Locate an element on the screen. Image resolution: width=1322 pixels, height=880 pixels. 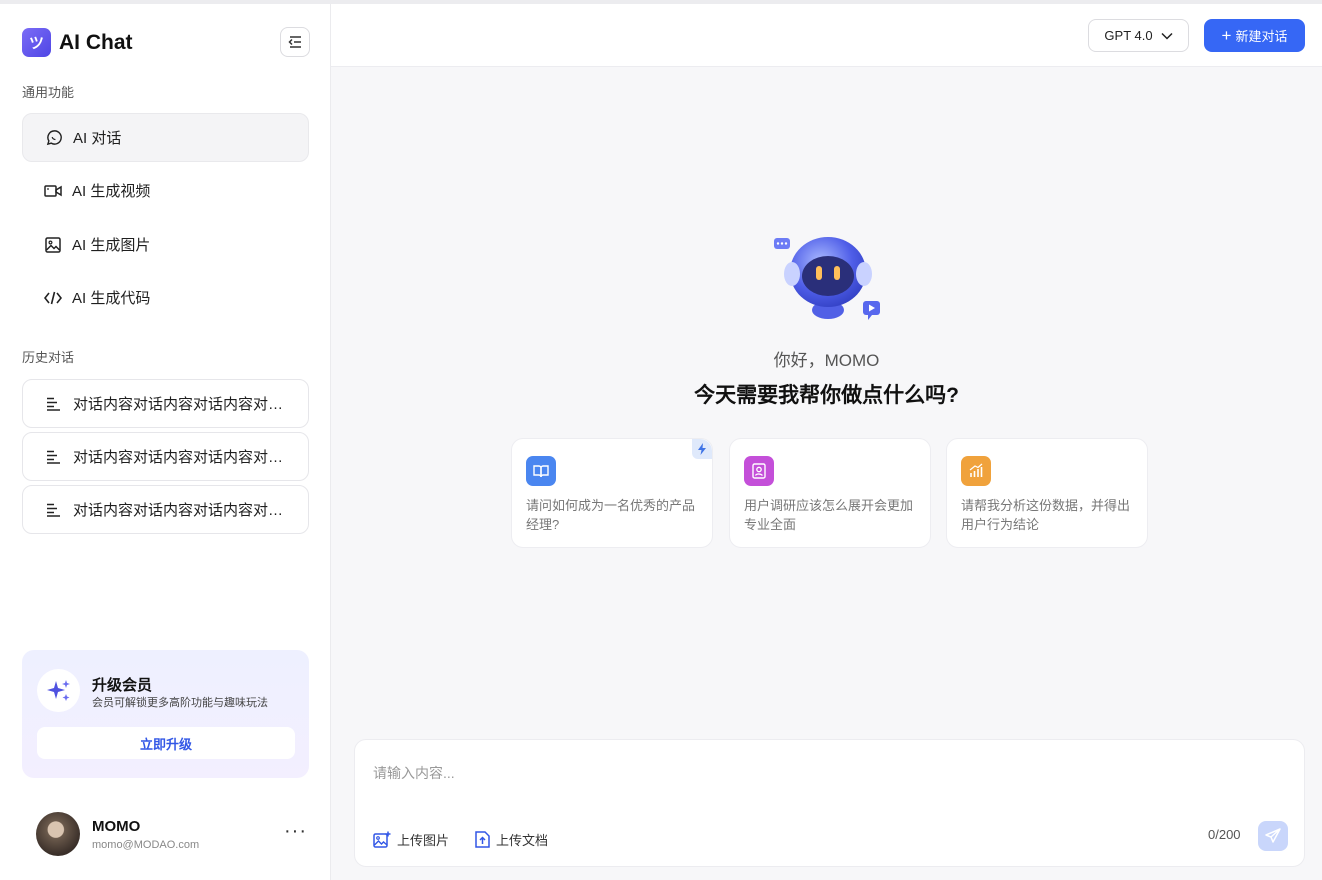
top-header: GPT 4.0 + 新建对话 is located at coordinates (826, 35).